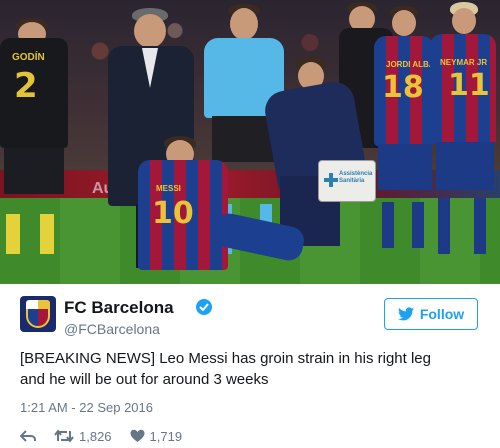  Describe the element at coordinates (38, 314) in the screenshot. I see `avatar` at that location.